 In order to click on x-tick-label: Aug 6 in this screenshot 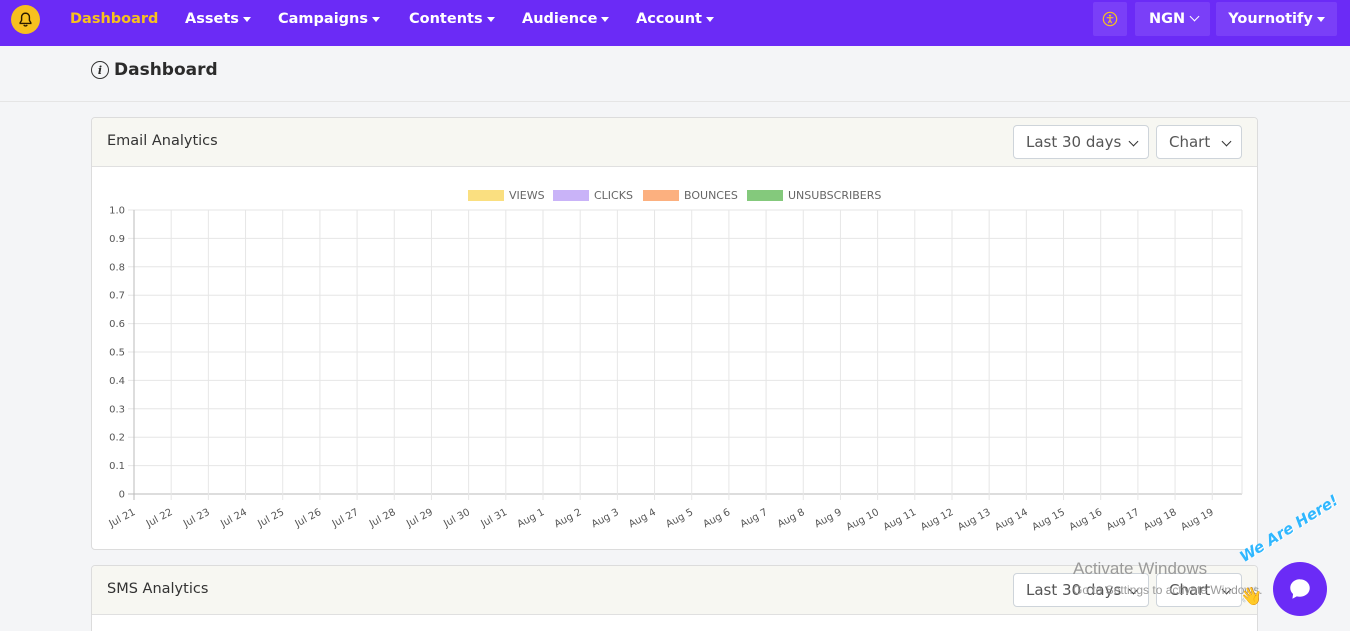, I will do `click(716, 518)`.